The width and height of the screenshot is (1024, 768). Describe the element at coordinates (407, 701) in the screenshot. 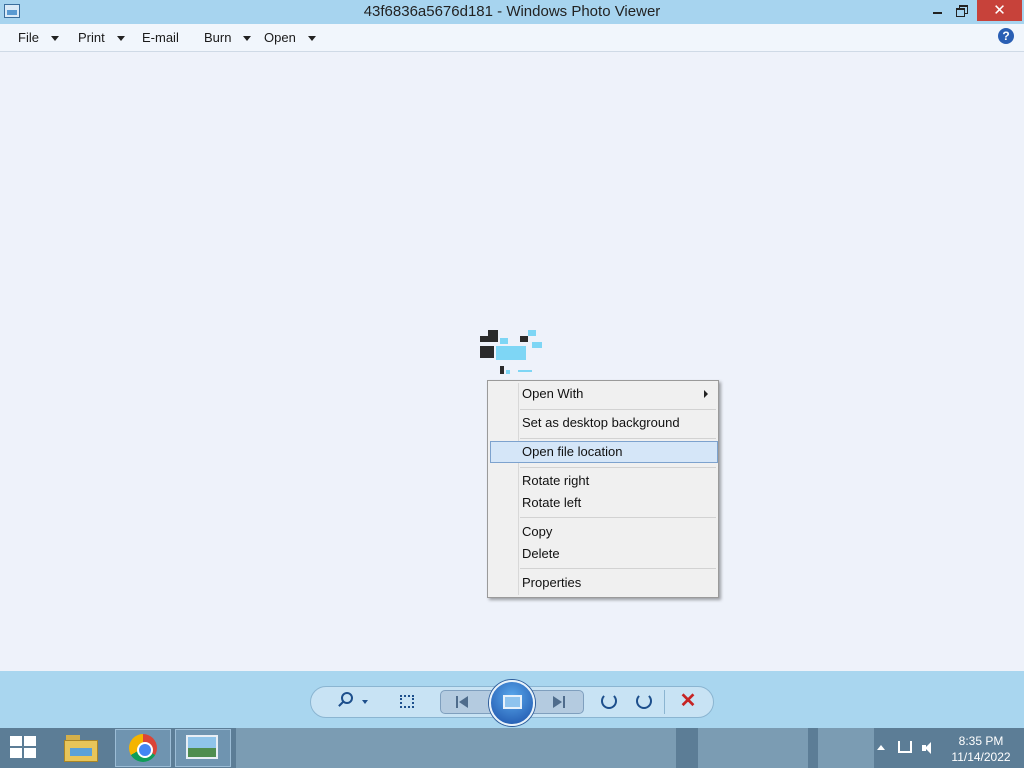

I see `fit-to-window-icon` at that location.